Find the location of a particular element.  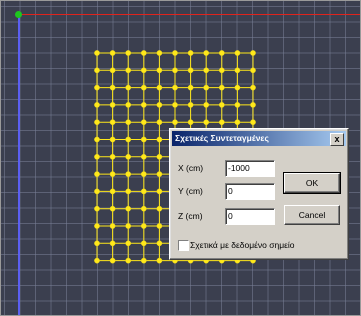

close-button: x is located at coordinates (337, 139).